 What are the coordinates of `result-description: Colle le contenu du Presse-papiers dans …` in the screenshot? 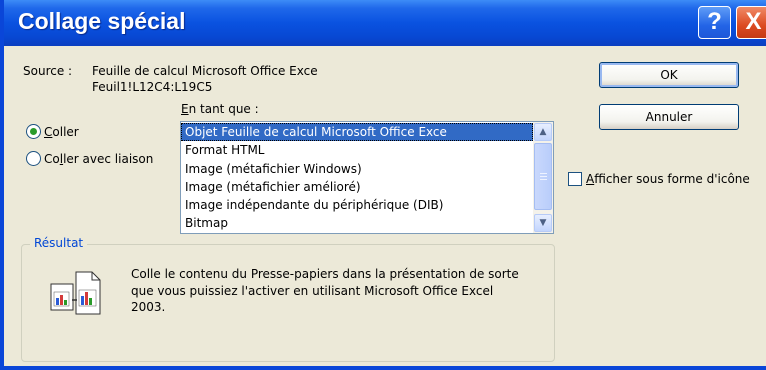 It's located at (325, 290).